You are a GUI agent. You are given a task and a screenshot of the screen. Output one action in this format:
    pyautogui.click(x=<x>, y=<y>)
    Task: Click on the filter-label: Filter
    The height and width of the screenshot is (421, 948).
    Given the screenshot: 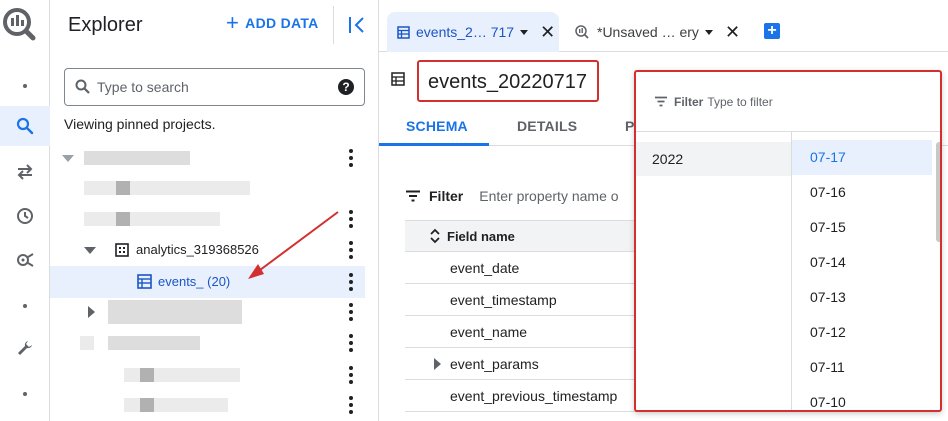 What is the action you would take?
    pyautogui.click(x=446, y=196)
    